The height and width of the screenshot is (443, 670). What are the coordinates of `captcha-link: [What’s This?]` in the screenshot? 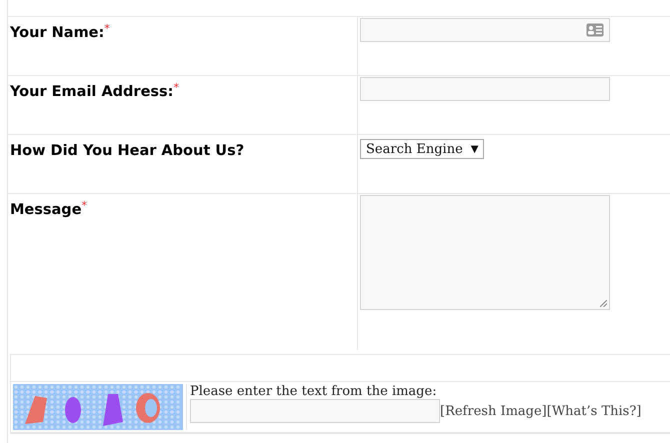 It's located at (594, 411).